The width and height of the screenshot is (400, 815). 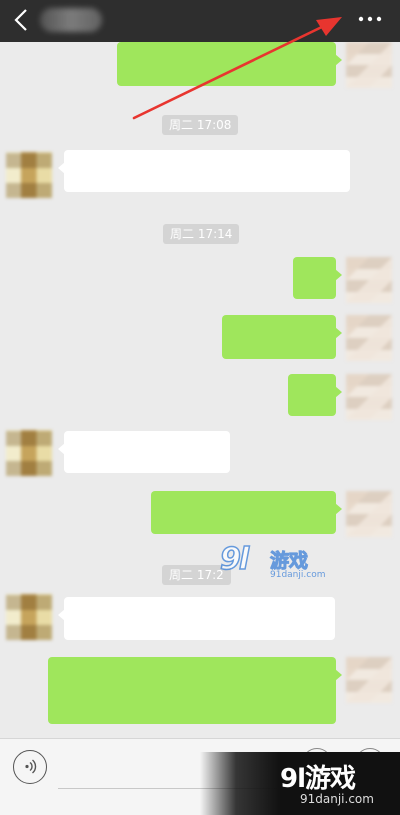 I want to click on chevron-left-icon, so click(x=20, y=20).